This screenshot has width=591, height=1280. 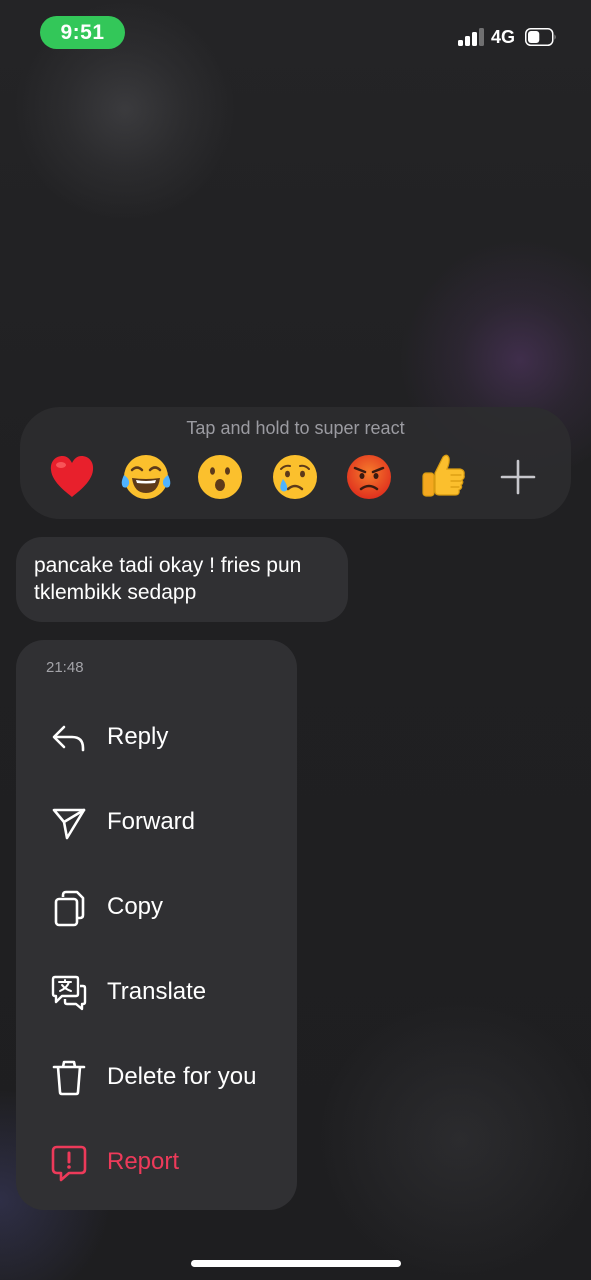 I want to click on crying-face-icon, so click(x=295, y=477).